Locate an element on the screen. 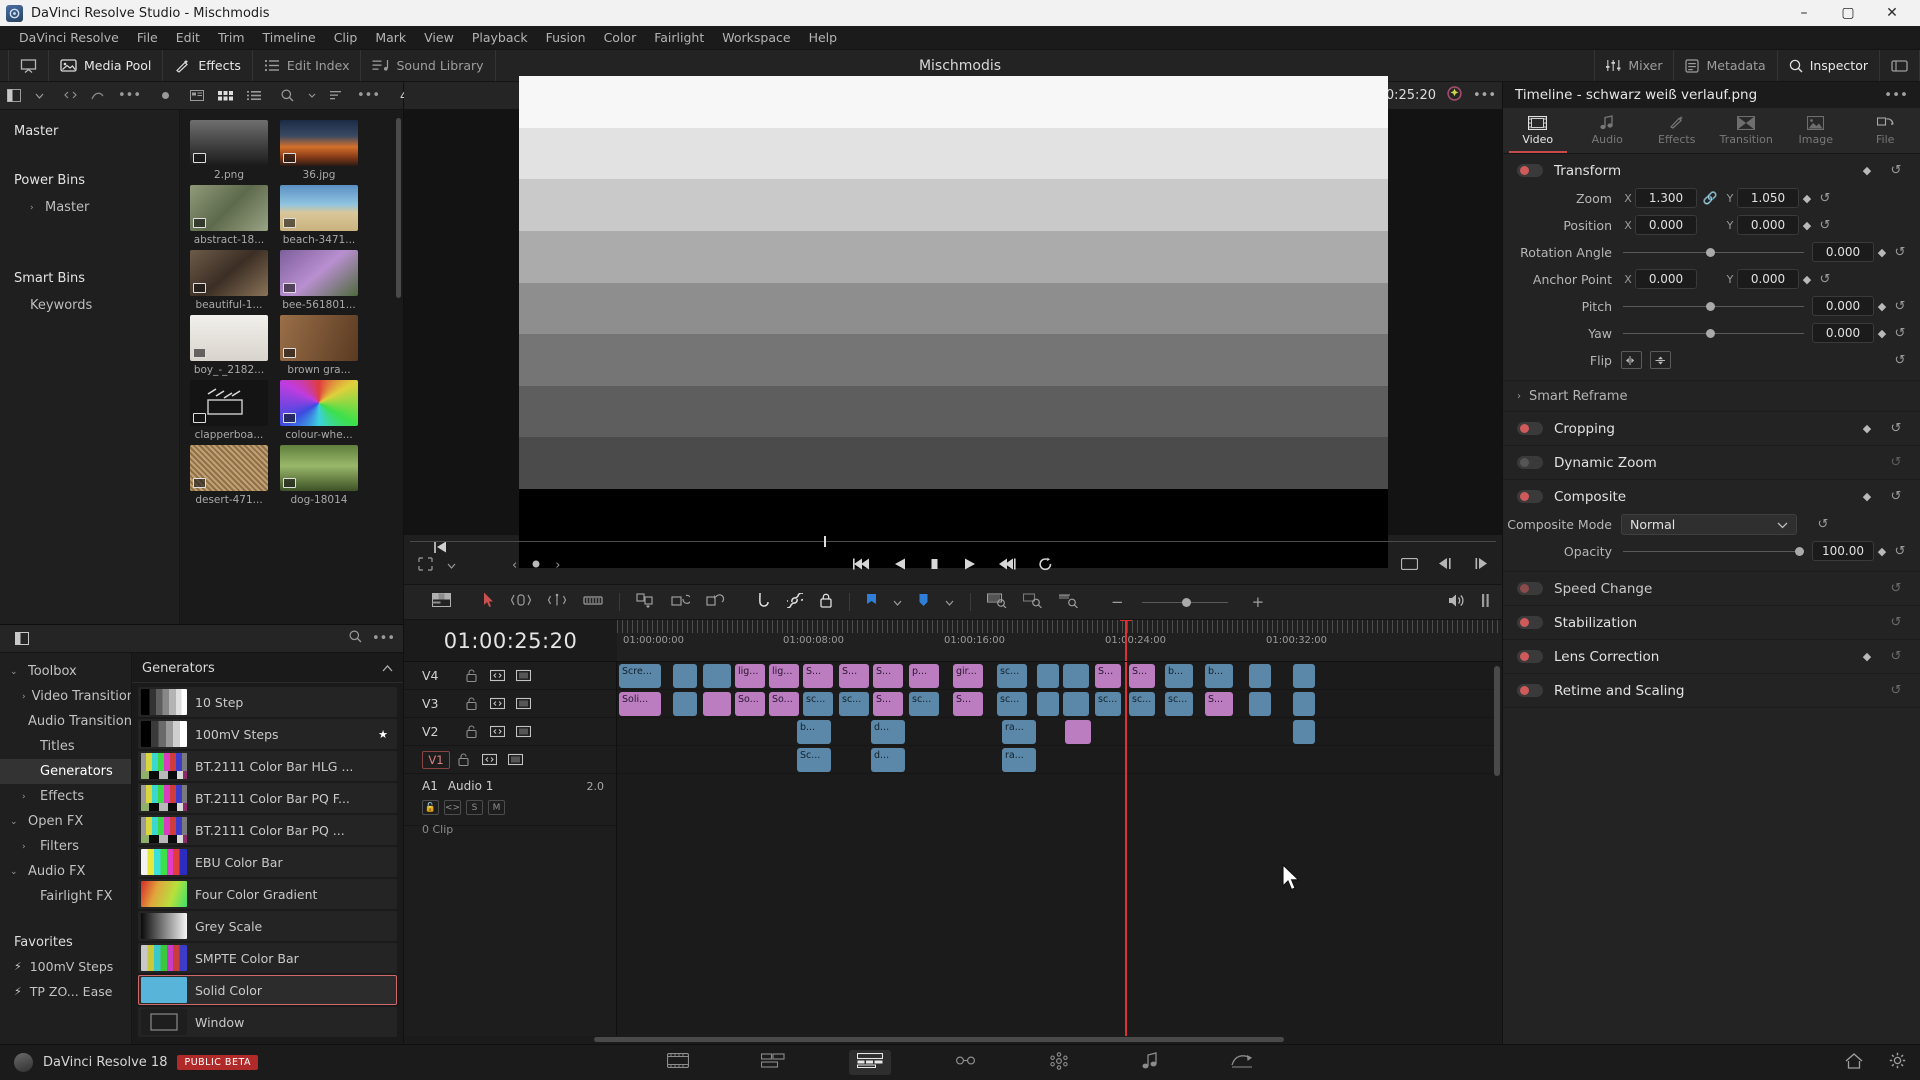  menu-davinci-resolve: DaVinci Resolve is located at coordinates (69, 38).